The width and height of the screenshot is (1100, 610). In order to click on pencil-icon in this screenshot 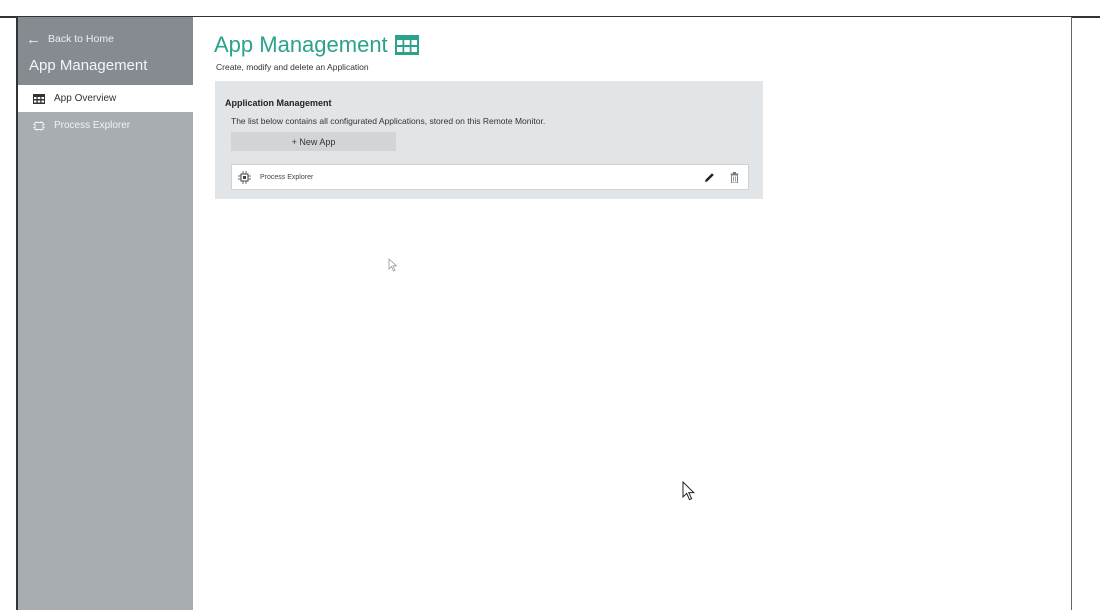, I will do `click(709, 177)`.